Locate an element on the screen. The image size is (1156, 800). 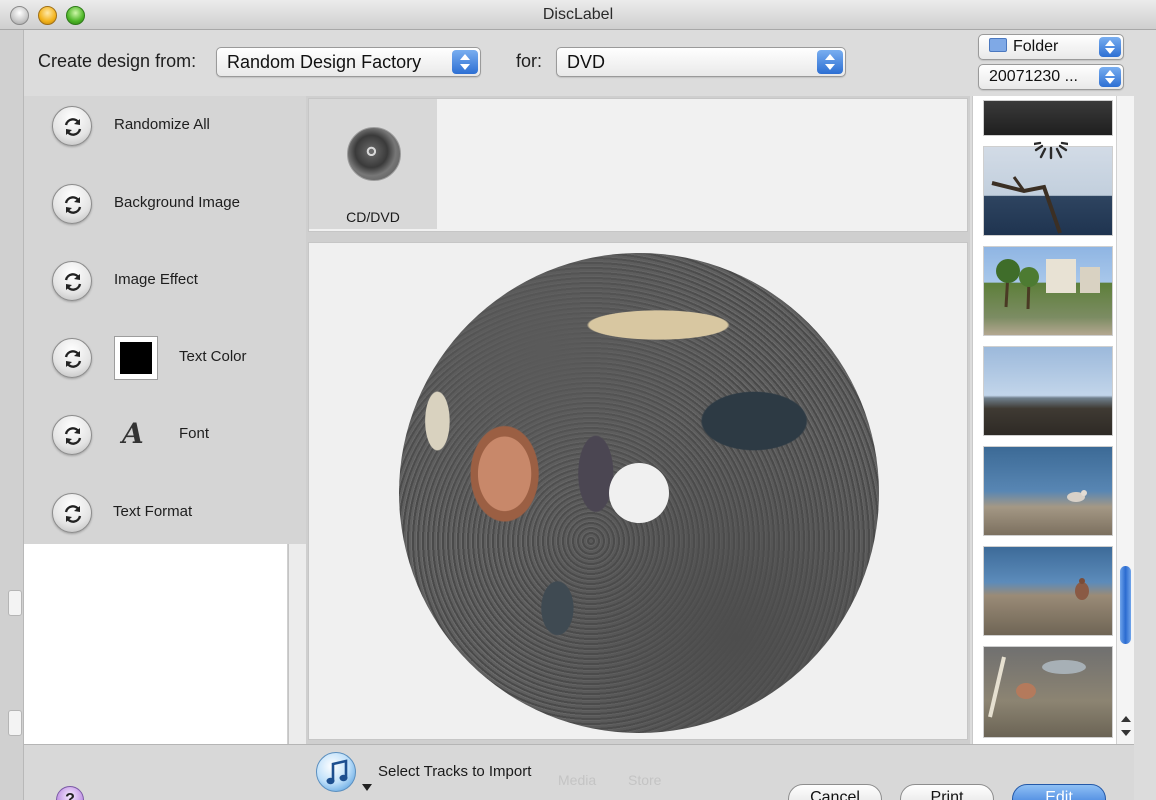
window-right-edge is located at coordinates (1145, 415).